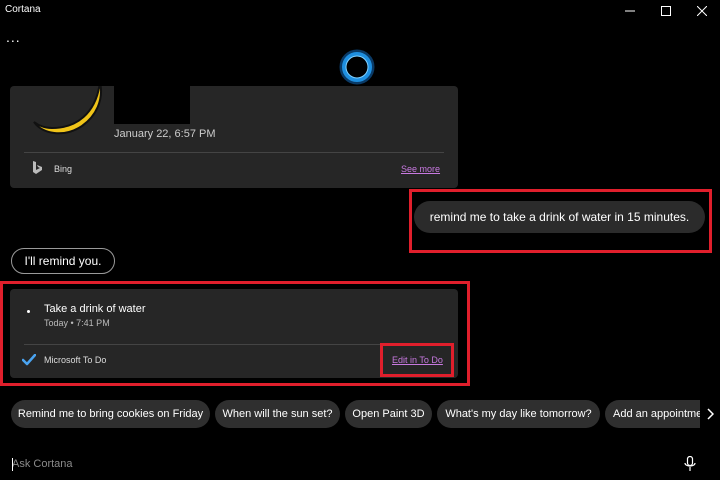  What do you see at coordinates (234, 152) in the screenshot?
I see `card-divider` at bounding box center [234, 152].